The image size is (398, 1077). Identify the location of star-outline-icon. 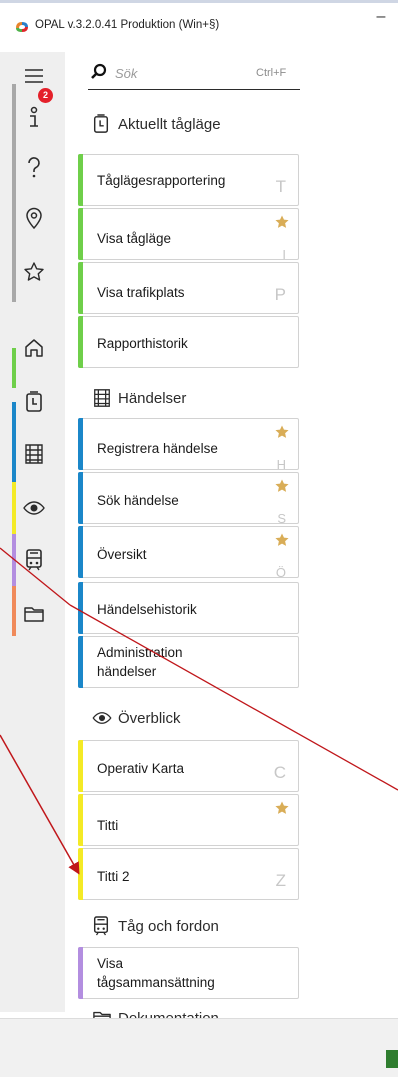
(34, 272).